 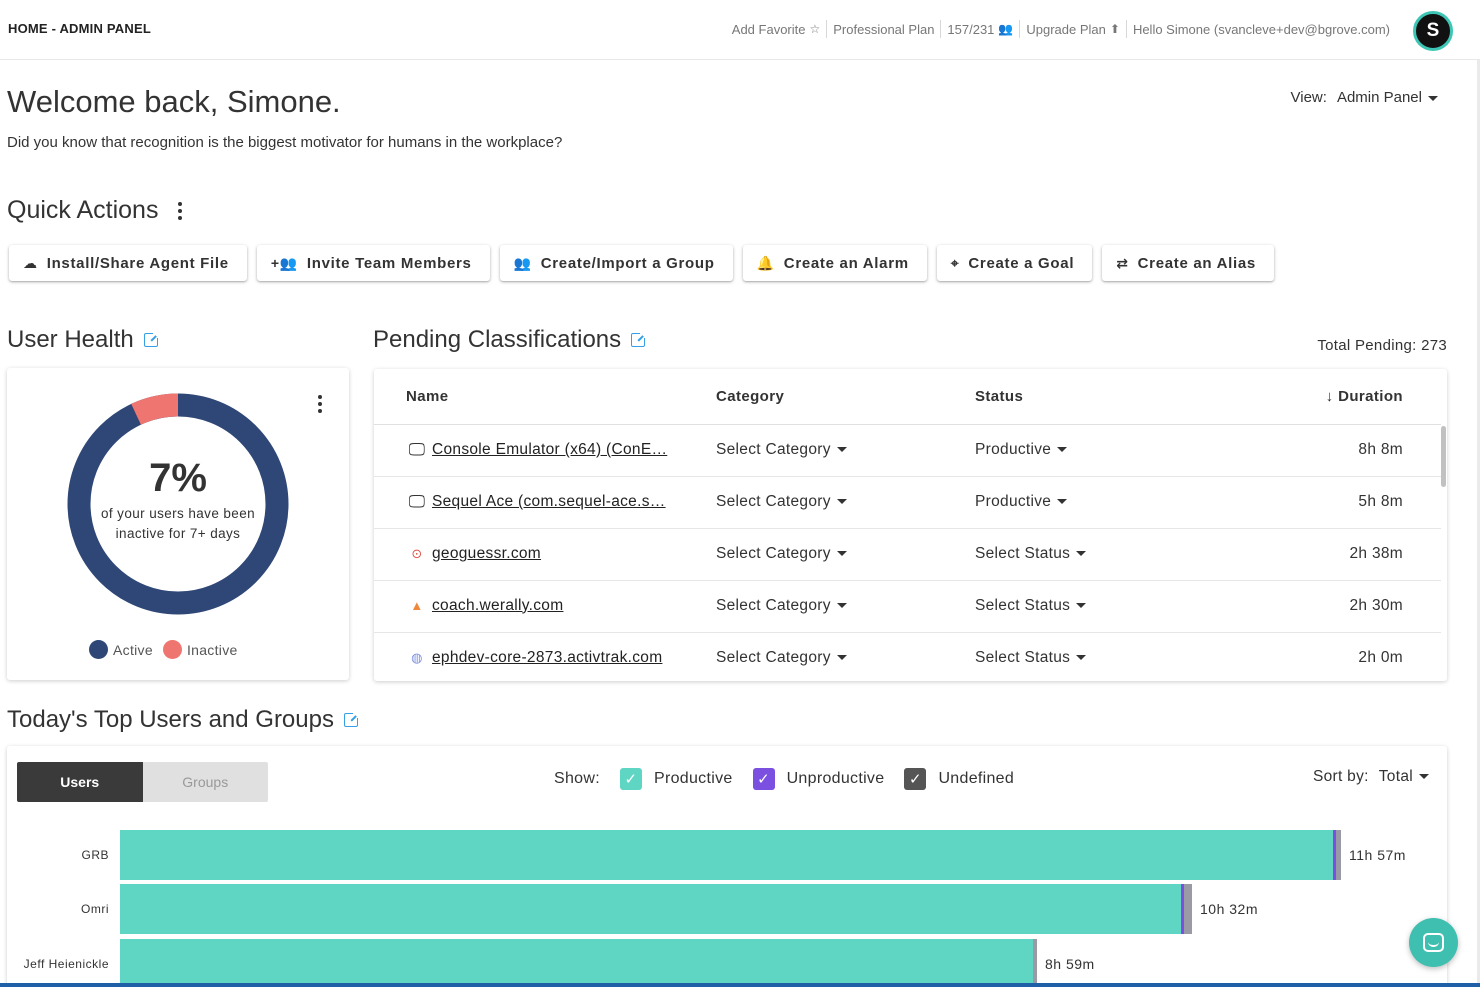 I want to click on col-duration-label: Duration, so click(x=1370, y=396).